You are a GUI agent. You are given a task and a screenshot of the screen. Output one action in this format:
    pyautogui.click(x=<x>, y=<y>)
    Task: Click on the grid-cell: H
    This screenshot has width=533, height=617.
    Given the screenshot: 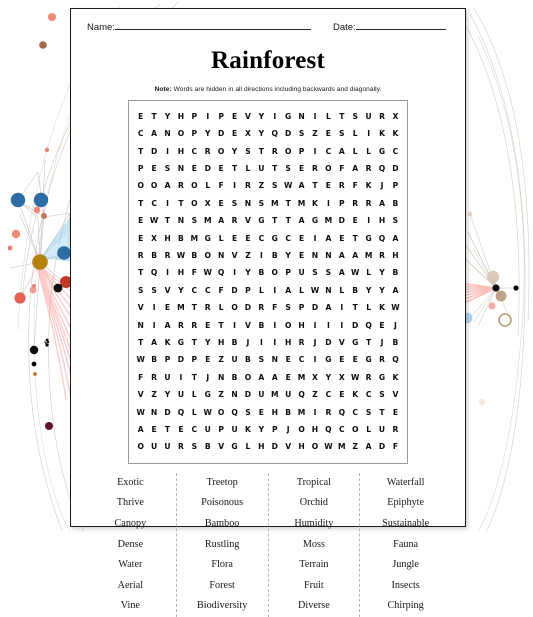 What is the action you would take?
    pyautogui.click(x=274, y=412)
    